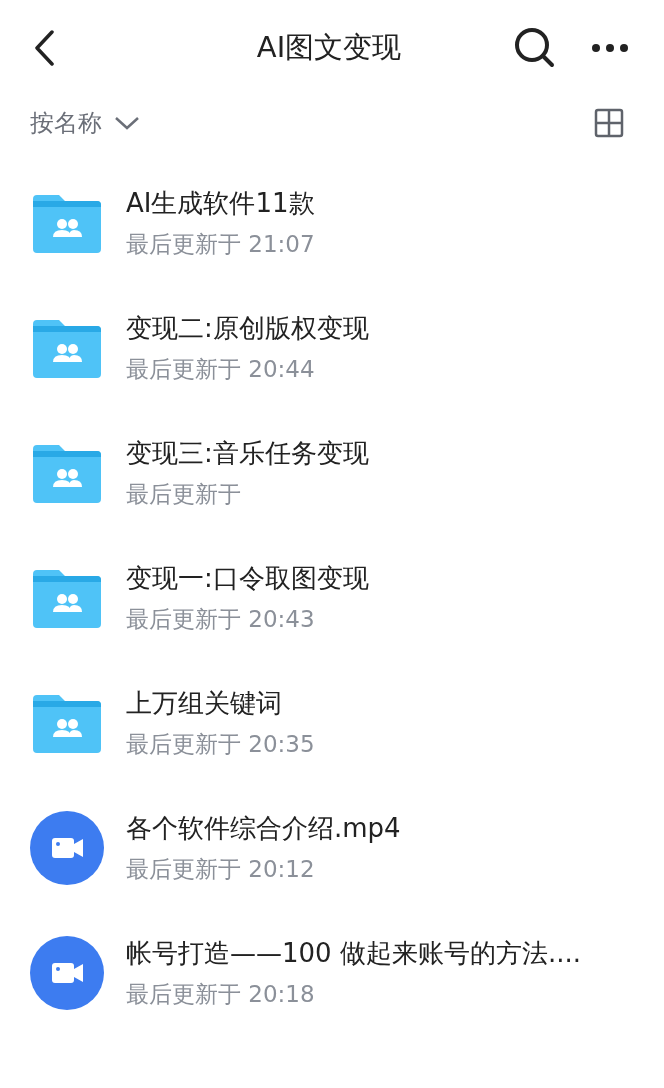  I want to click on file-row: 各个软件综合介绍.mp4 最后更新于 20:12, so click(332, 847).